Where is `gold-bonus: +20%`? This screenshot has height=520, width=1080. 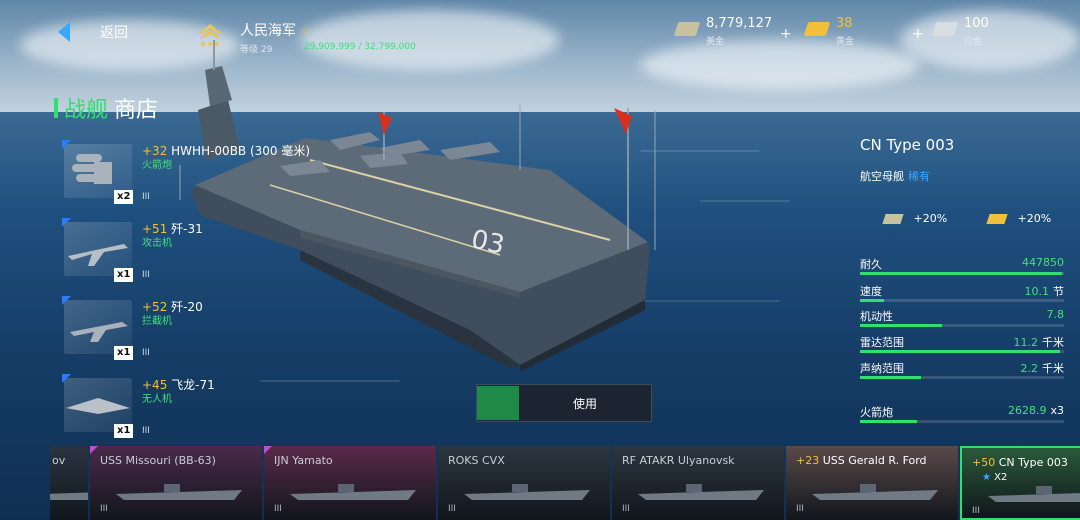
gold-bonus: +20% is located at coordinates (1018, 218).